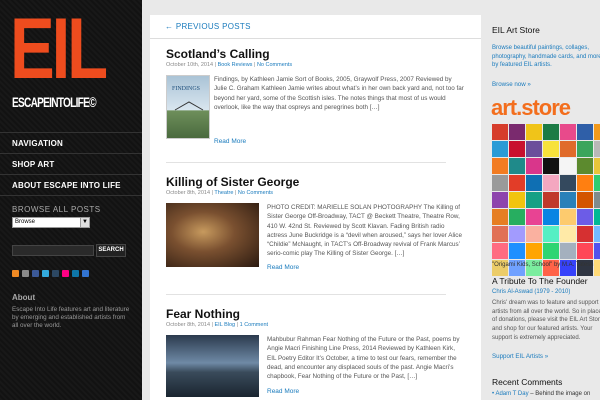 The image size is (600, 400). What do you see at coordinates (559, 394) in the screenshot?
I see `recent-comment-text: – Behind the image on` at bounding box center [559, 394].